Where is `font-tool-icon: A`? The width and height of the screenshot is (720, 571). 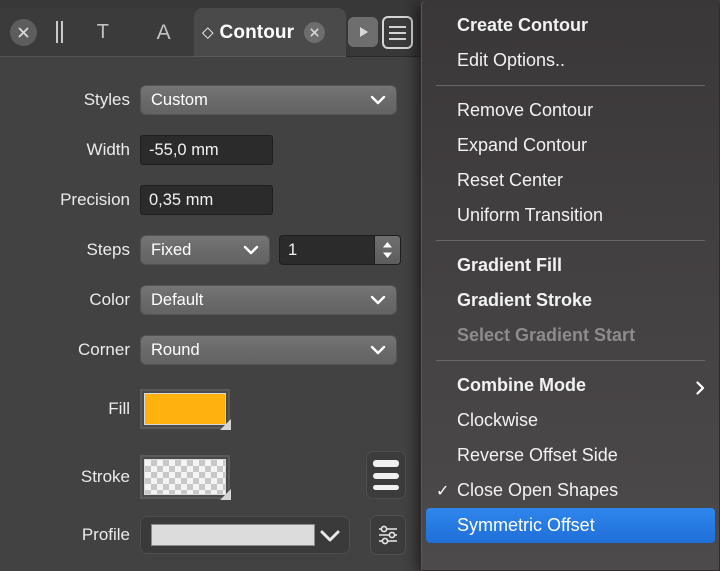
font-tool-icon: A is located at coordinates (163, 32).